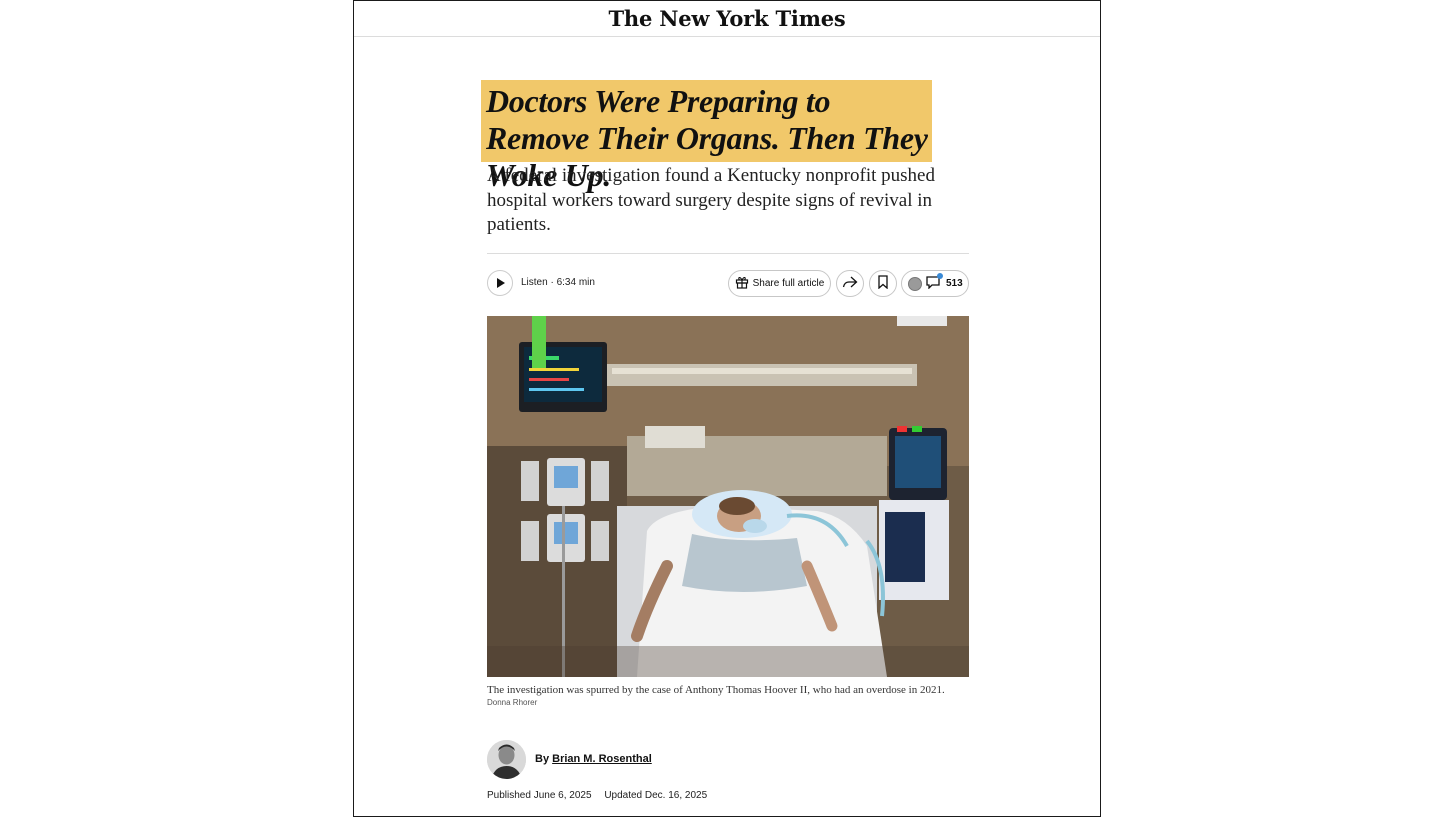 The image size is (1456, 819). What do you see at coordinates (539, 795) in the screenshot?
I see `published-date: Published June 6, 2025` at bounding box center [539, 795].